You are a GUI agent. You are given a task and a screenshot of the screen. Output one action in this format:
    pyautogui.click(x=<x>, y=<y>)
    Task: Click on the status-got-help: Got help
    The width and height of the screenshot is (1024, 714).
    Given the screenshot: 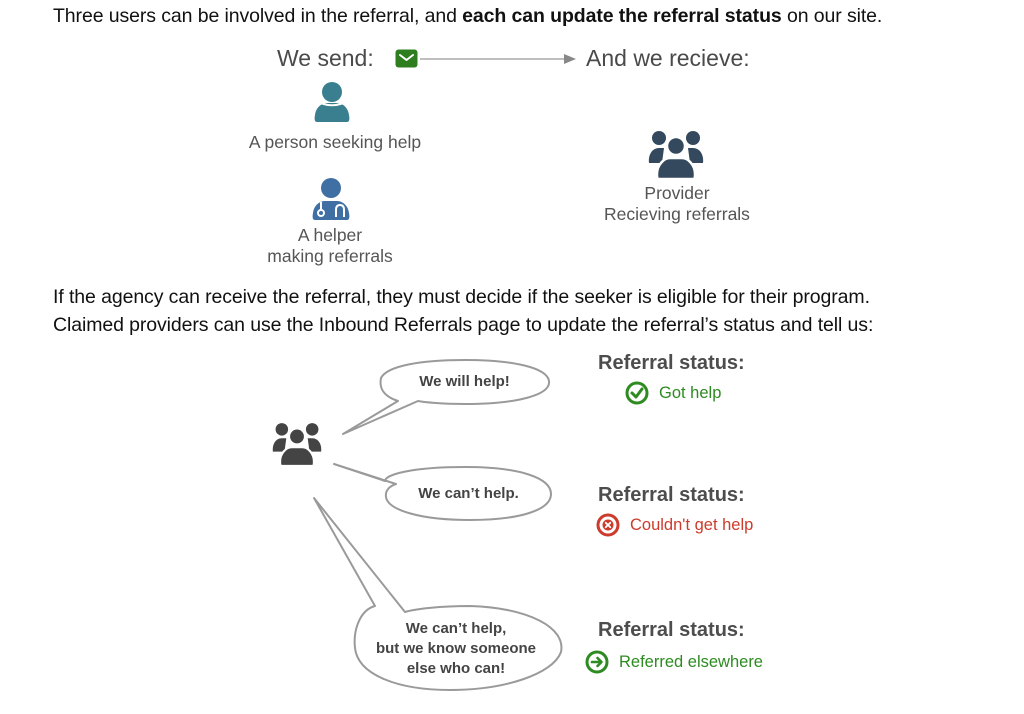 What is the action you would take?
    pyautogui.click(x=673, y=393)
    